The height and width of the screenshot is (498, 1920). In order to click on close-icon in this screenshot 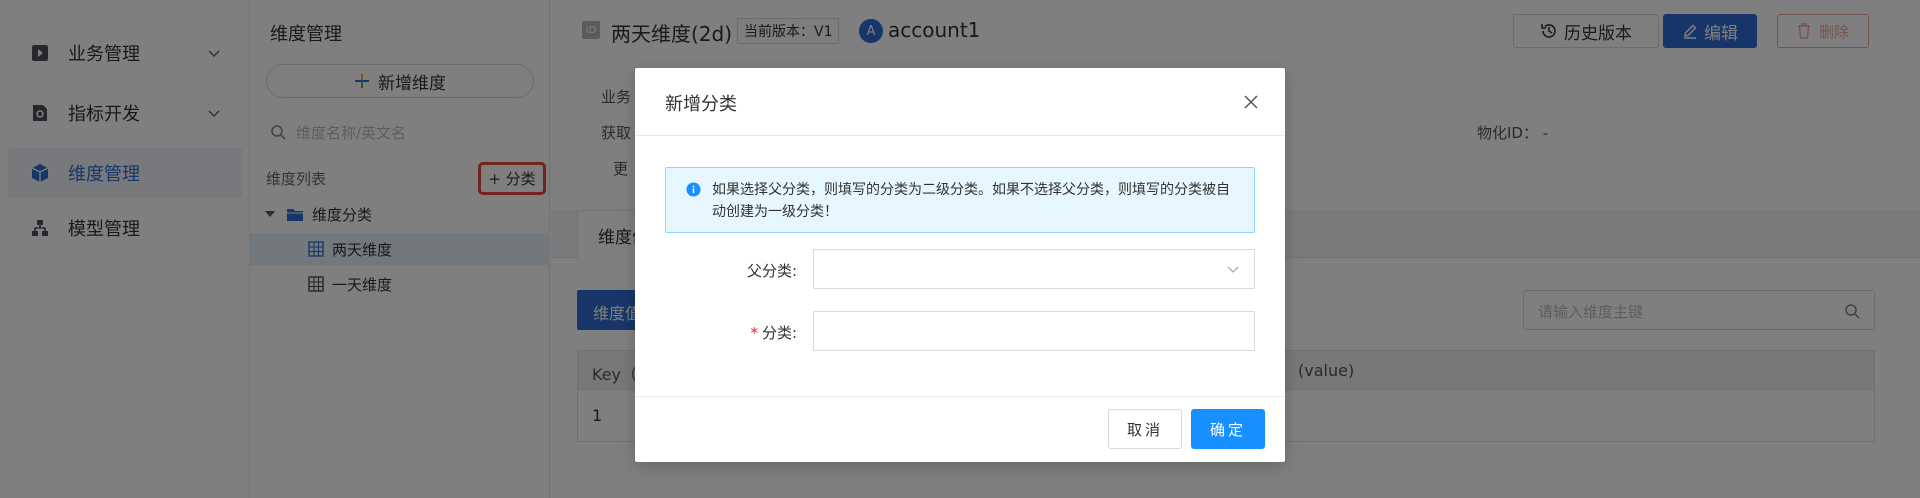, I will do `click(1251, 102)`.